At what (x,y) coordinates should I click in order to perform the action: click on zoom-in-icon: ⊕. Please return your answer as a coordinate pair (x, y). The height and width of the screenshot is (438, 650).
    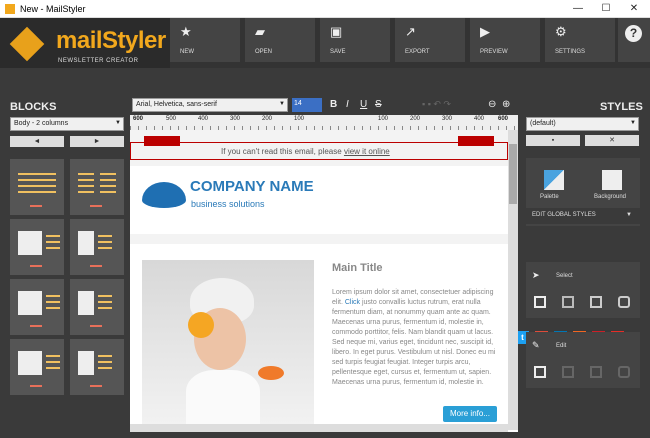
    Looking at the image, I should click on (506, 104).